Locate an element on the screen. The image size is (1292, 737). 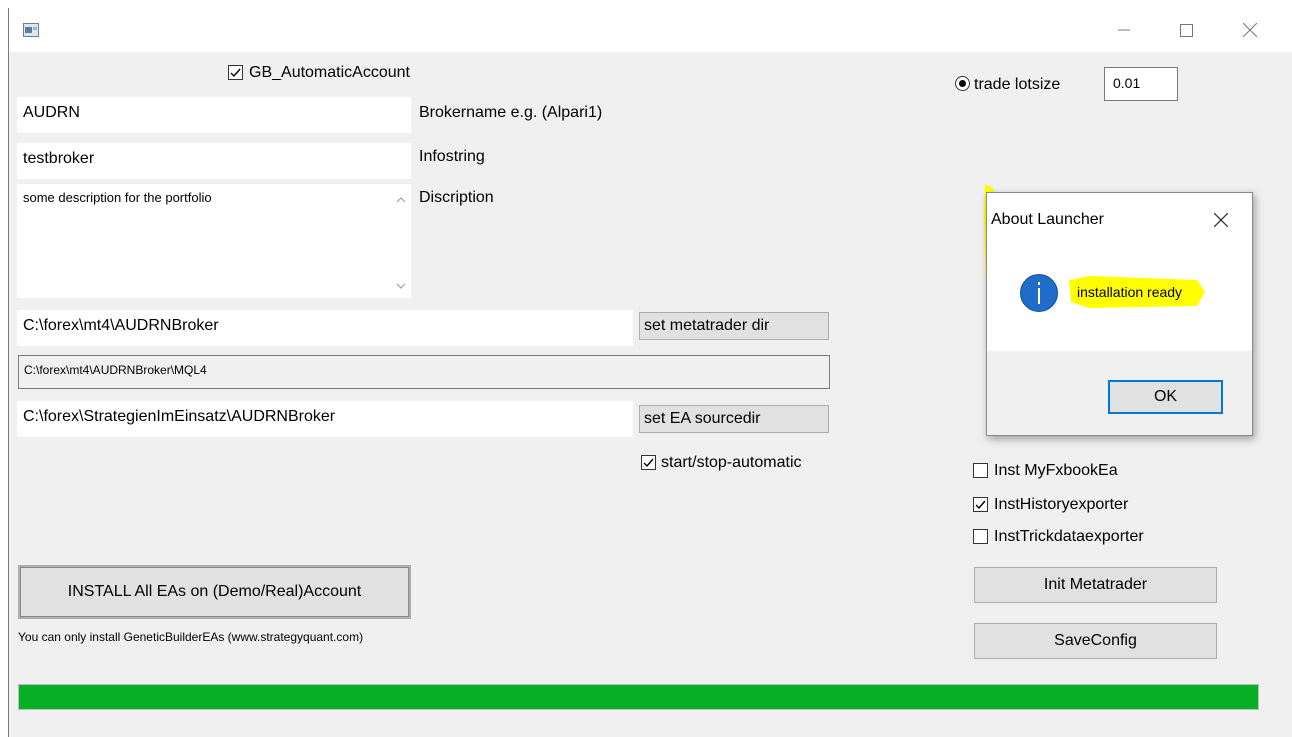
save-config-button: SaveConfig is located at coordinates (1095, 641).